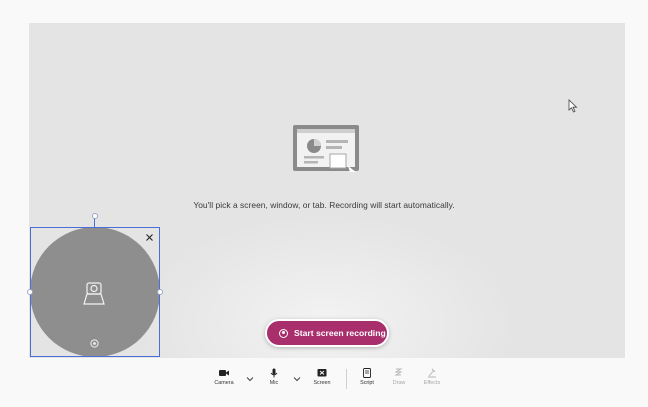 Image resolution: width=648 pixels, height=407 pixels. I want to click on resize-handle-left, so click(30, 292).